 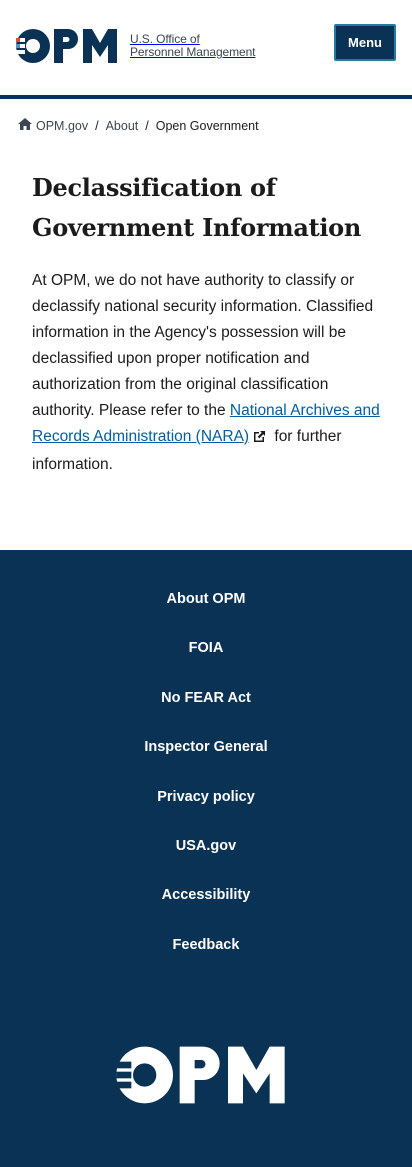 I want to click on logo-line-2: Personnel Management, so click(x=193, y=52).